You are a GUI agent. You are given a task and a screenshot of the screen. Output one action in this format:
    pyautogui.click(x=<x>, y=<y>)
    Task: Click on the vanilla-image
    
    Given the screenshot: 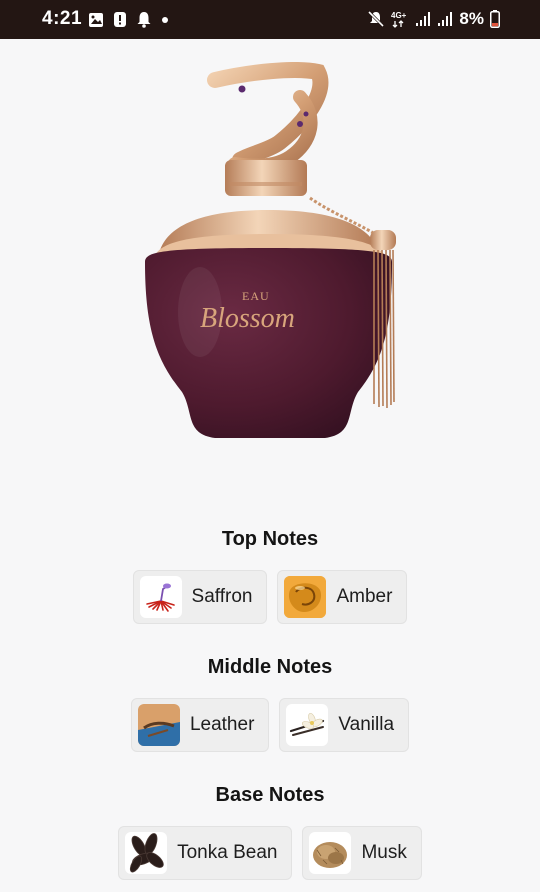 What is the action you would take?
    pyautogui.click(x=307, y=725)
    